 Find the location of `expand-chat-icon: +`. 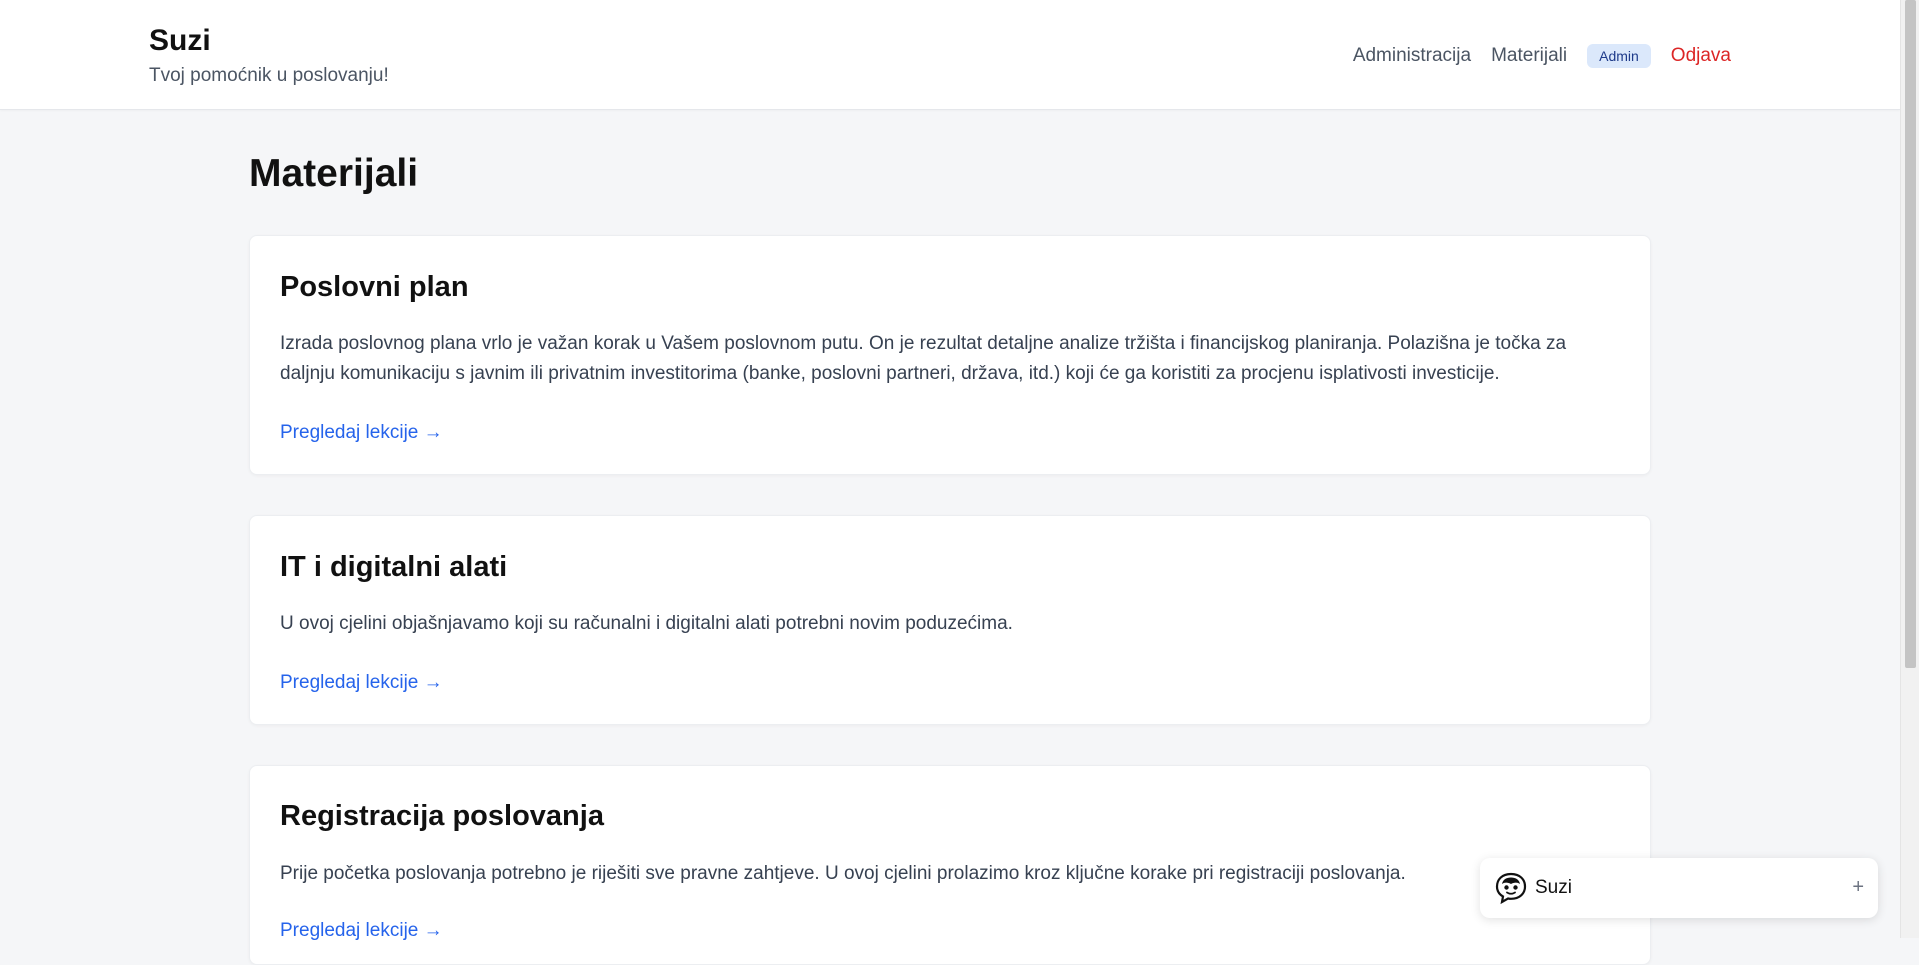

expand-chat-icon: + is located at coordinates (1858, 887).